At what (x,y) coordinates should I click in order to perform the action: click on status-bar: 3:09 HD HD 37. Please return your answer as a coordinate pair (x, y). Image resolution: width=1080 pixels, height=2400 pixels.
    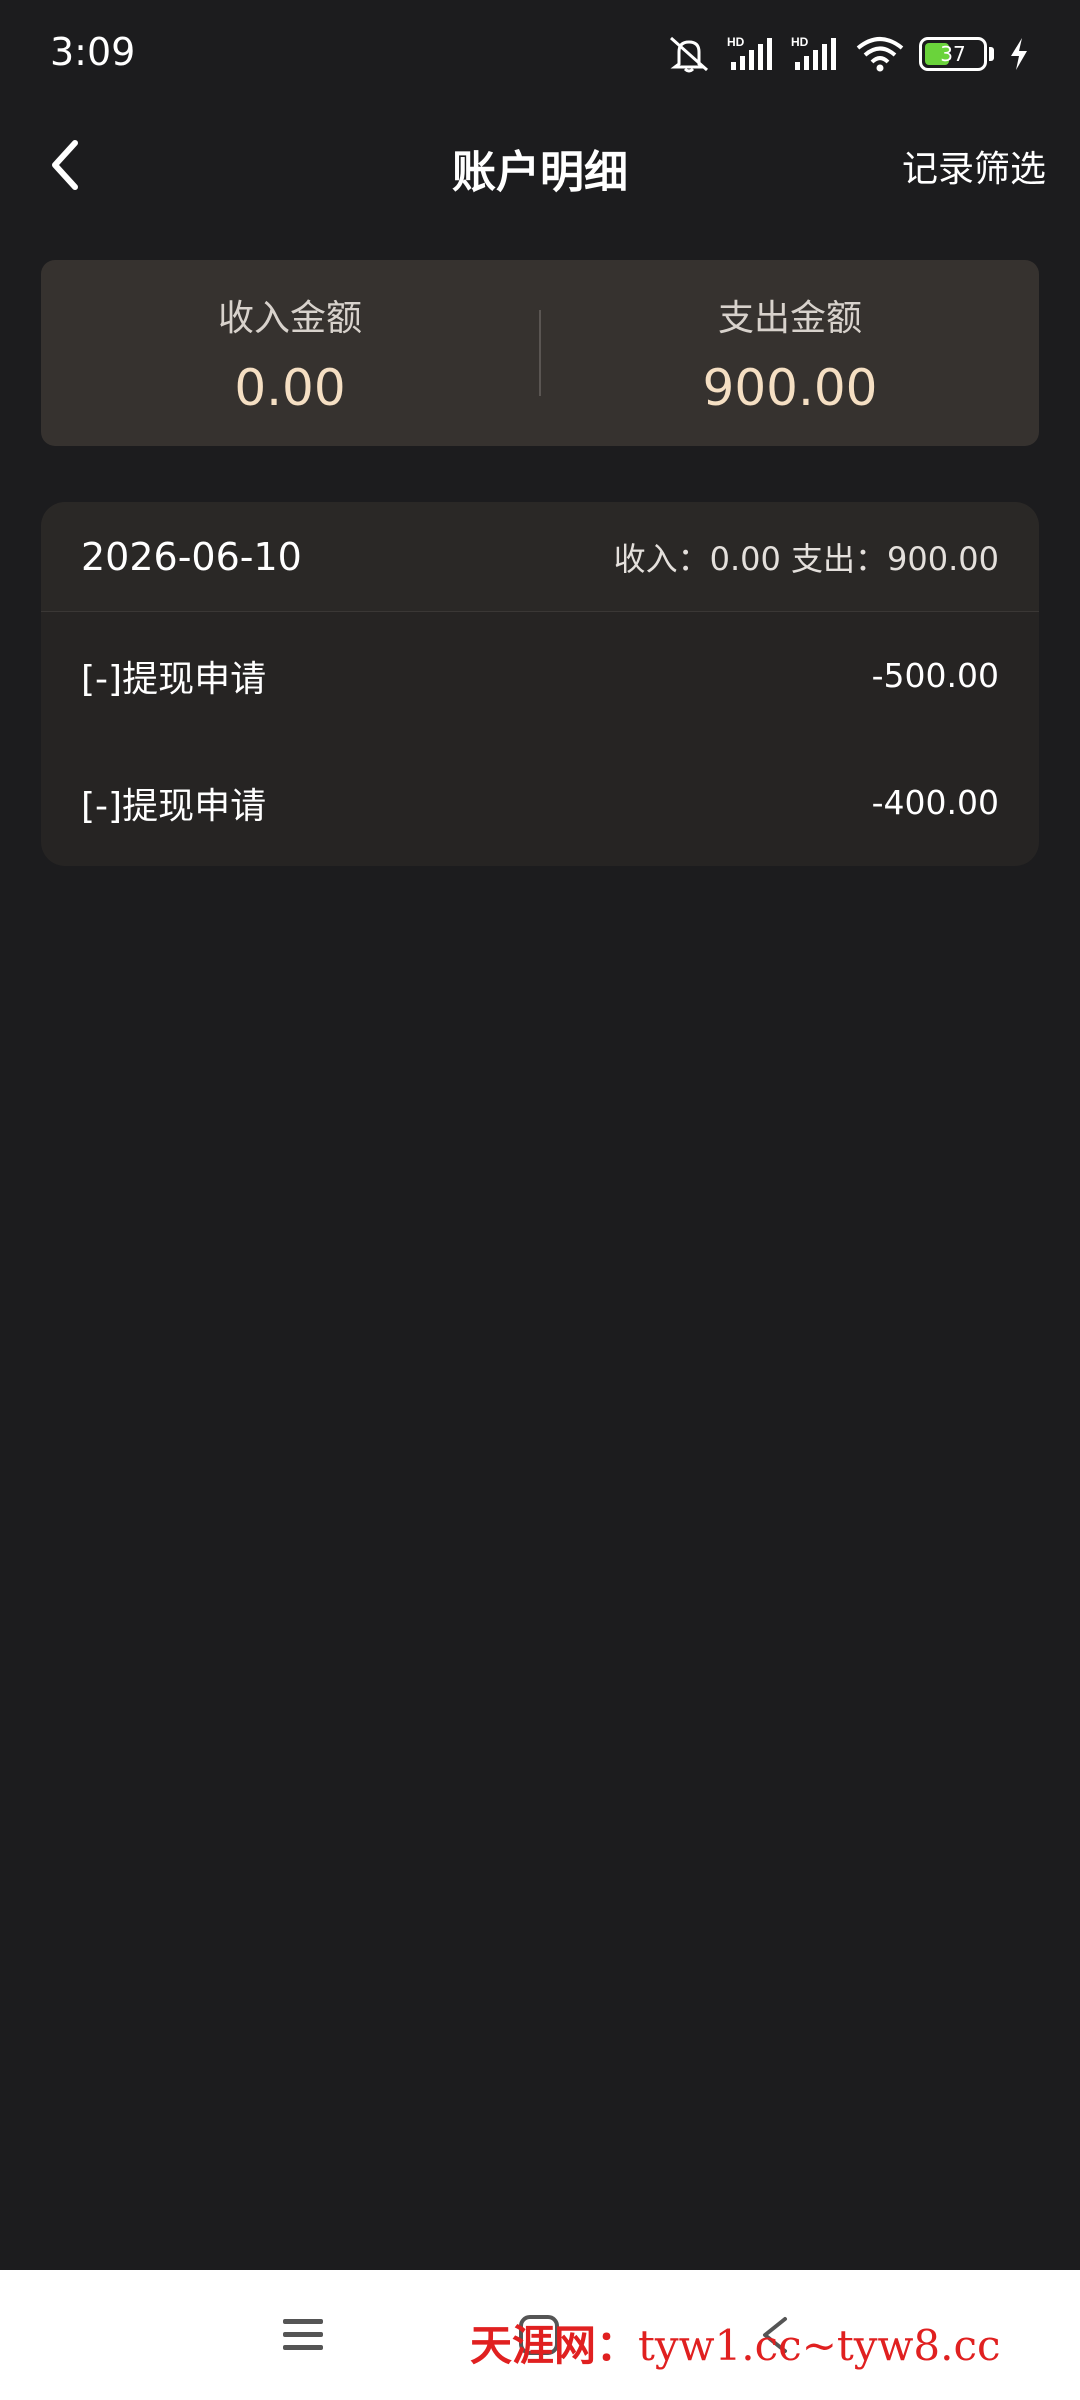
    Looking at the image, I should click on (540, 55).